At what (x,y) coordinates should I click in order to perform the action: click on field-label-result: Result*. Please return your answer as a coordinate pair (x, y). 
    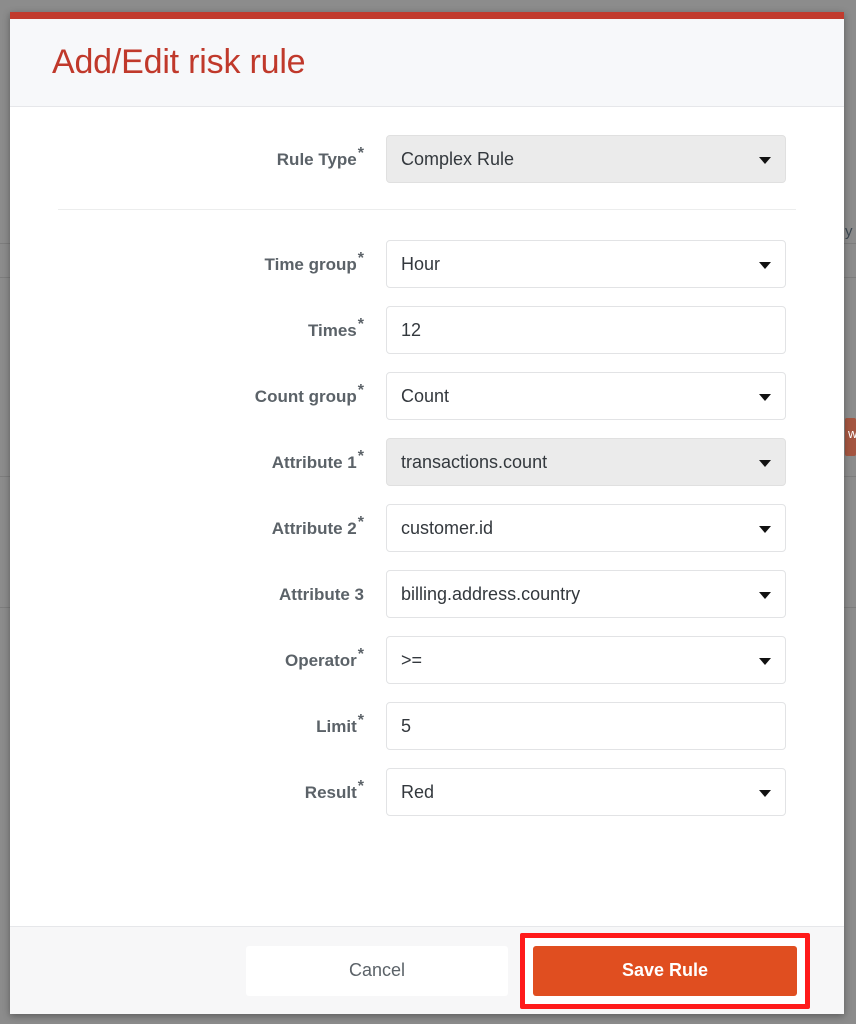
    Looking at the image, I should click on (222, 790).